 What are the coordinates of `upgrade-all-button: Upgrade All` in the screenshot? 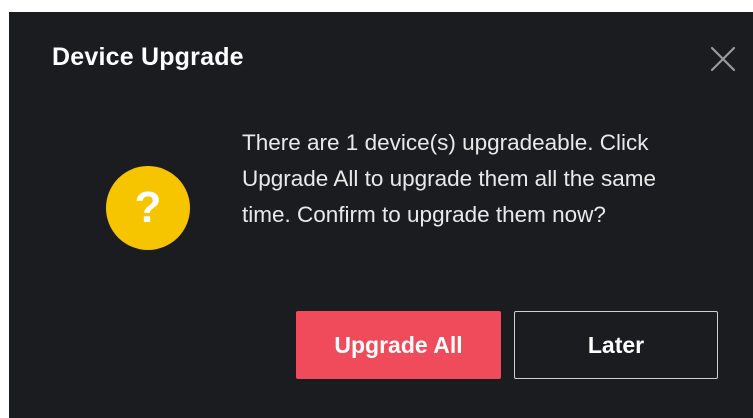 It's located at (398, 345).